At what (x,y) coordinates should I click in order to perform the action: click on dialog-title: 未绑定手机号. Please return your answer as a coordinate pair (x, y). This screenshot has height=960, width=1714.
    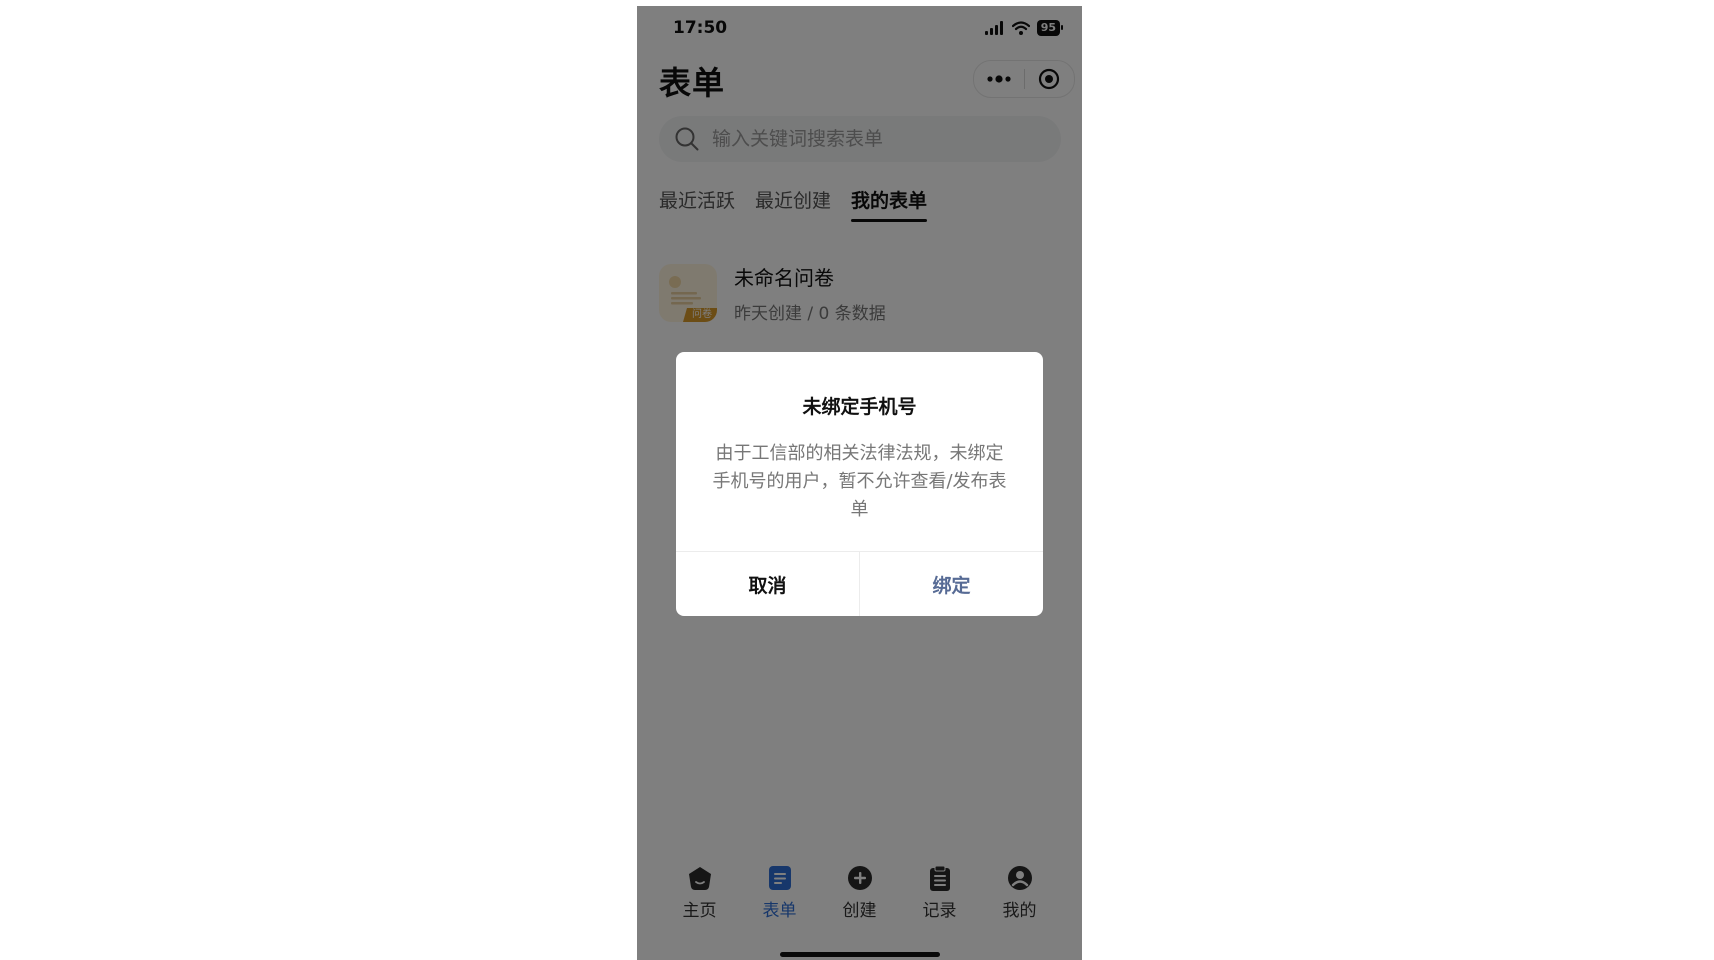
    Looking at the image, I should click on (859, 407).